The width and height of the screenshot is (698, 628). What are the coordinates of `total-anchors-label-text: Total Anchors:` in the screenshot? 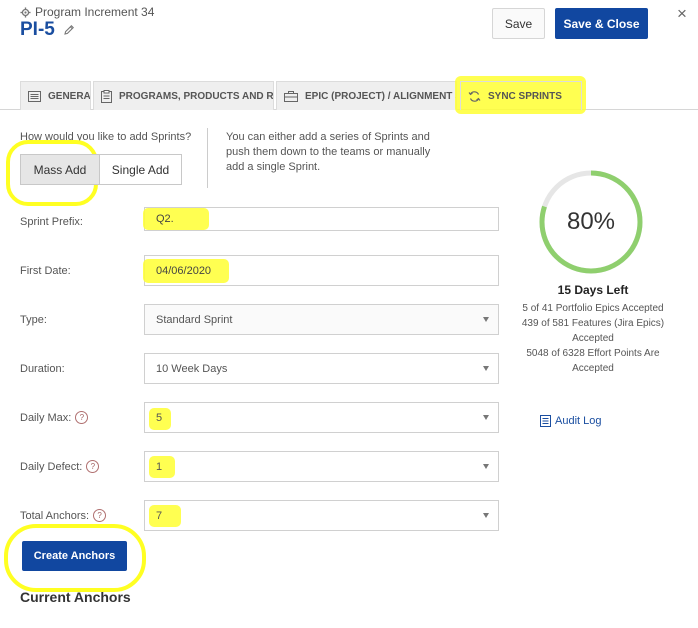 It's located at (55, 515).